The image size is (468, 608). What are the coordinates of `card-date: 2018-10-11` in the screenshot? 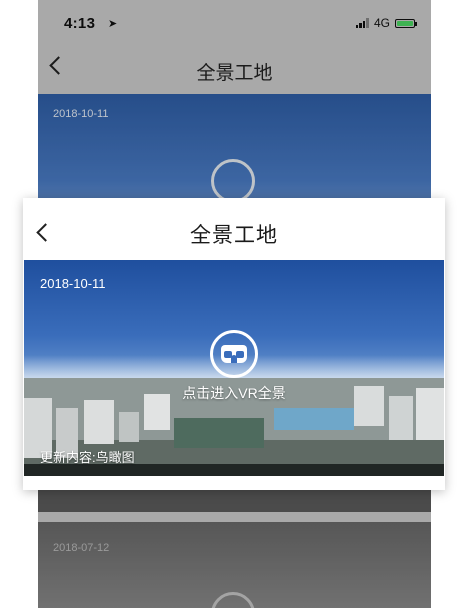 It's located at (73, 283).